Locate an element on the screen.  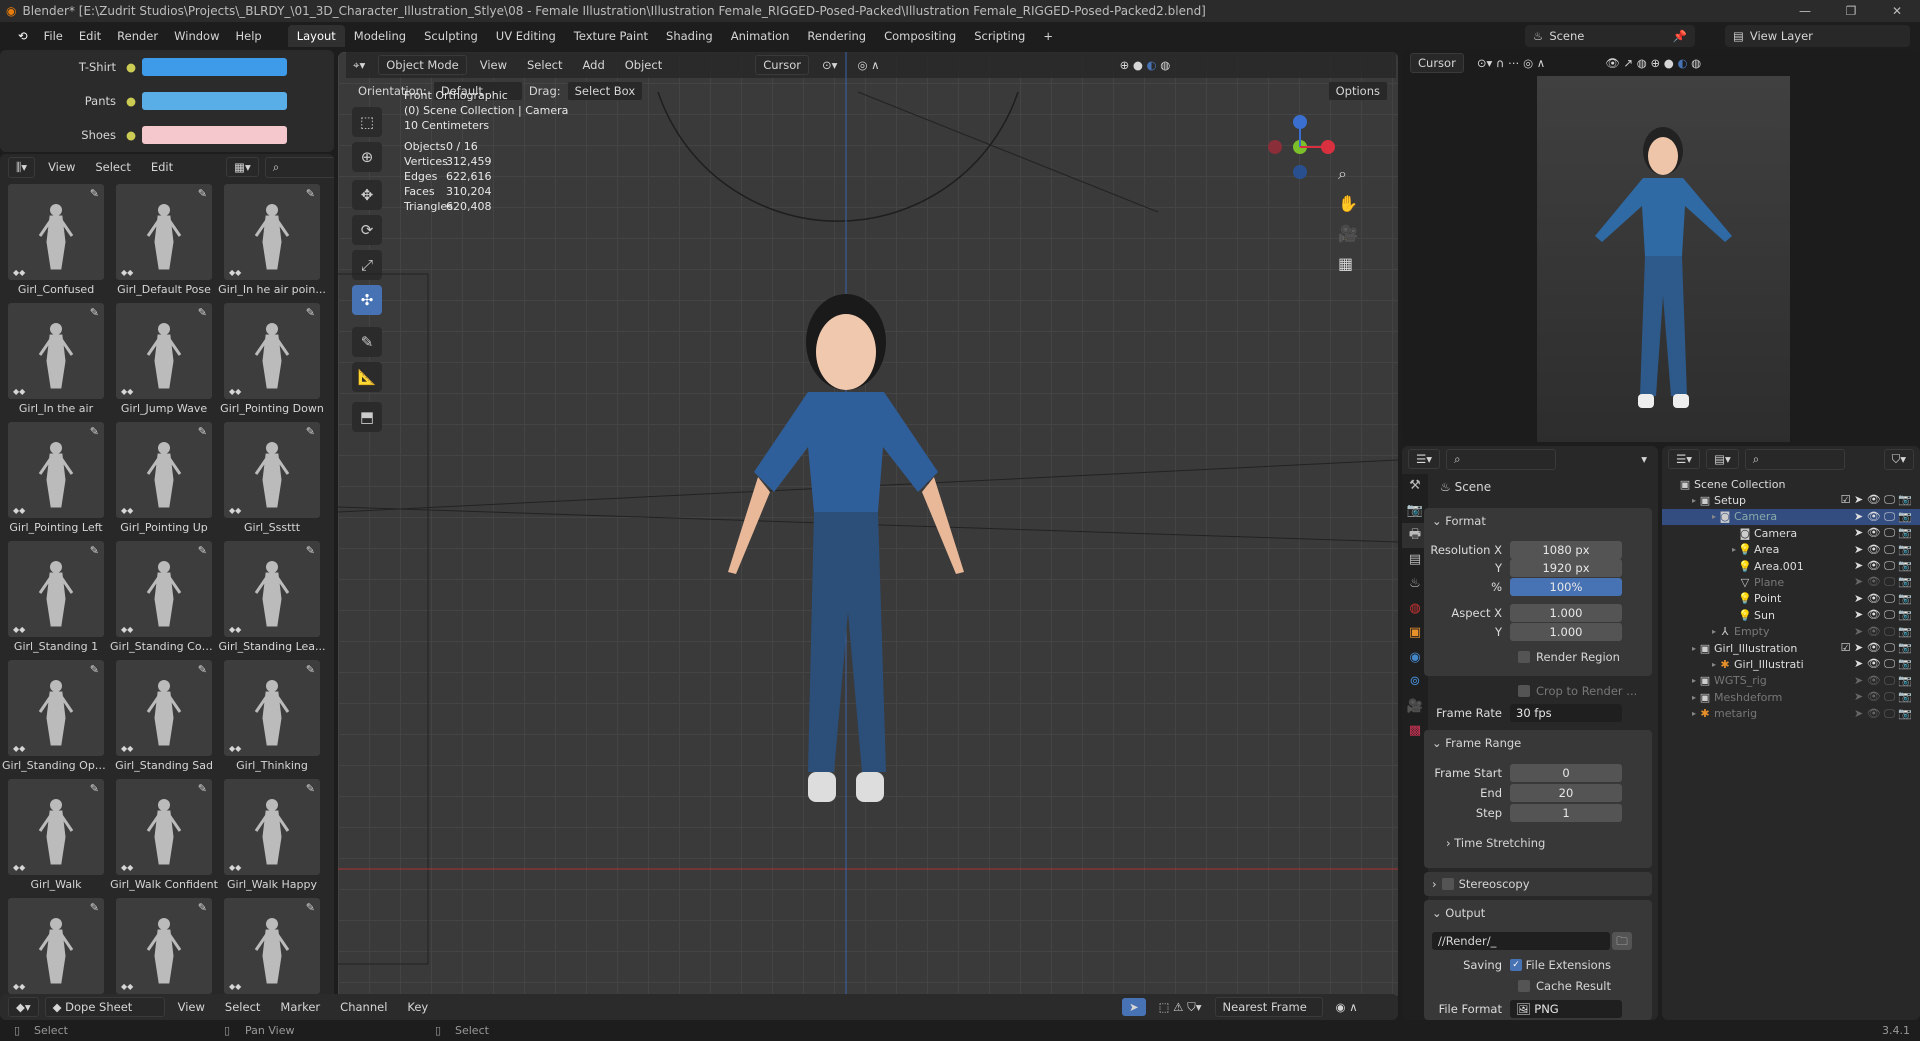
editor-type-icon: ◆▾ is located at coordinates (23, 1007).